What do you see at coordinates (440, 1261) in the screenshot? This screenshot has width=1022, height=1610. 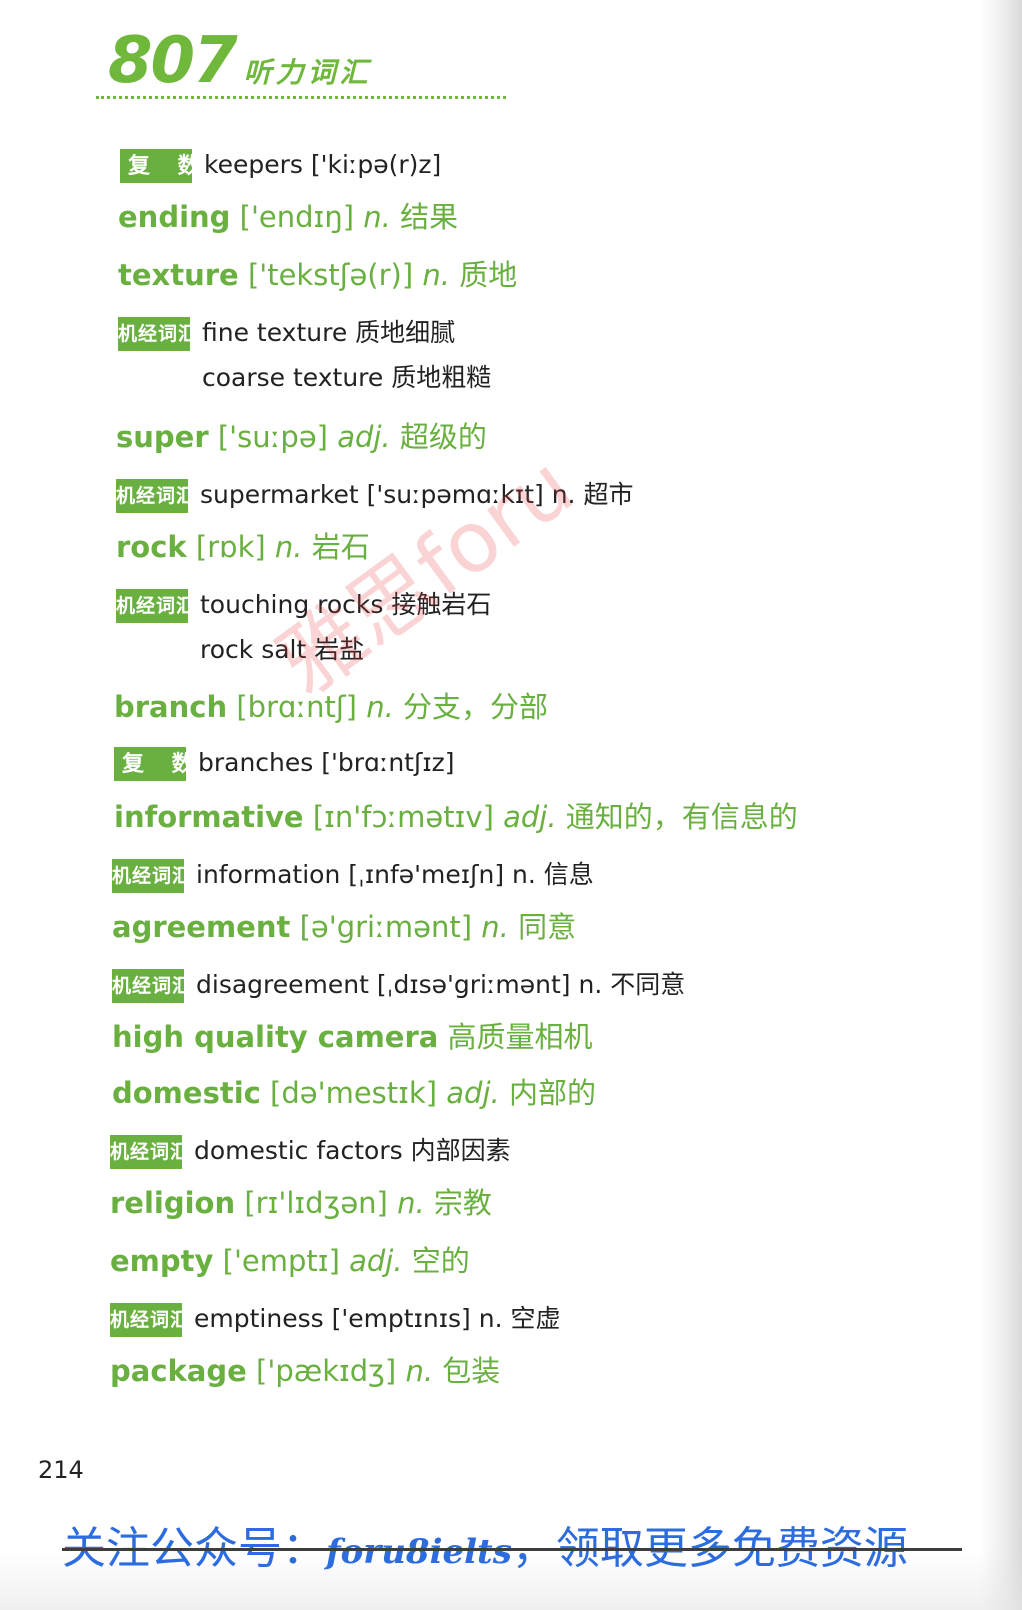 I see `entry-meaning: 空的` at bounding box center [440, 1261].